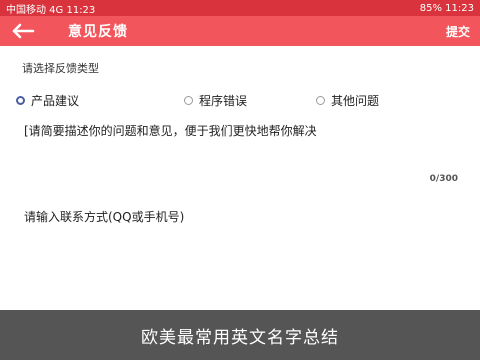 This screenshot has height=360, width=480. What do you see at coordinates (240, 8) in the screenshot?
I see `status-bar: 中国移动 4G 11:23 85% 11:23` at bounding box center [240, 8].